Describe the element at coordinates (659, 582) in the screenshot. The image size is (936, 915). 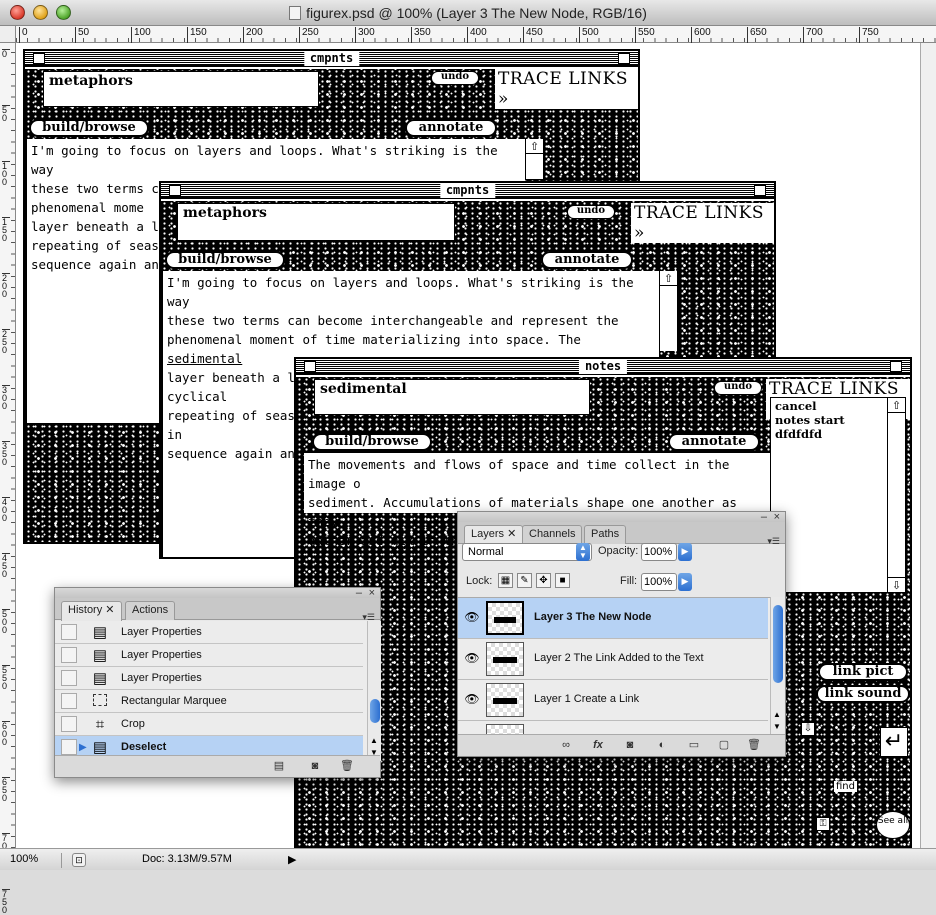
I see `fill-input: 100%` at that location.